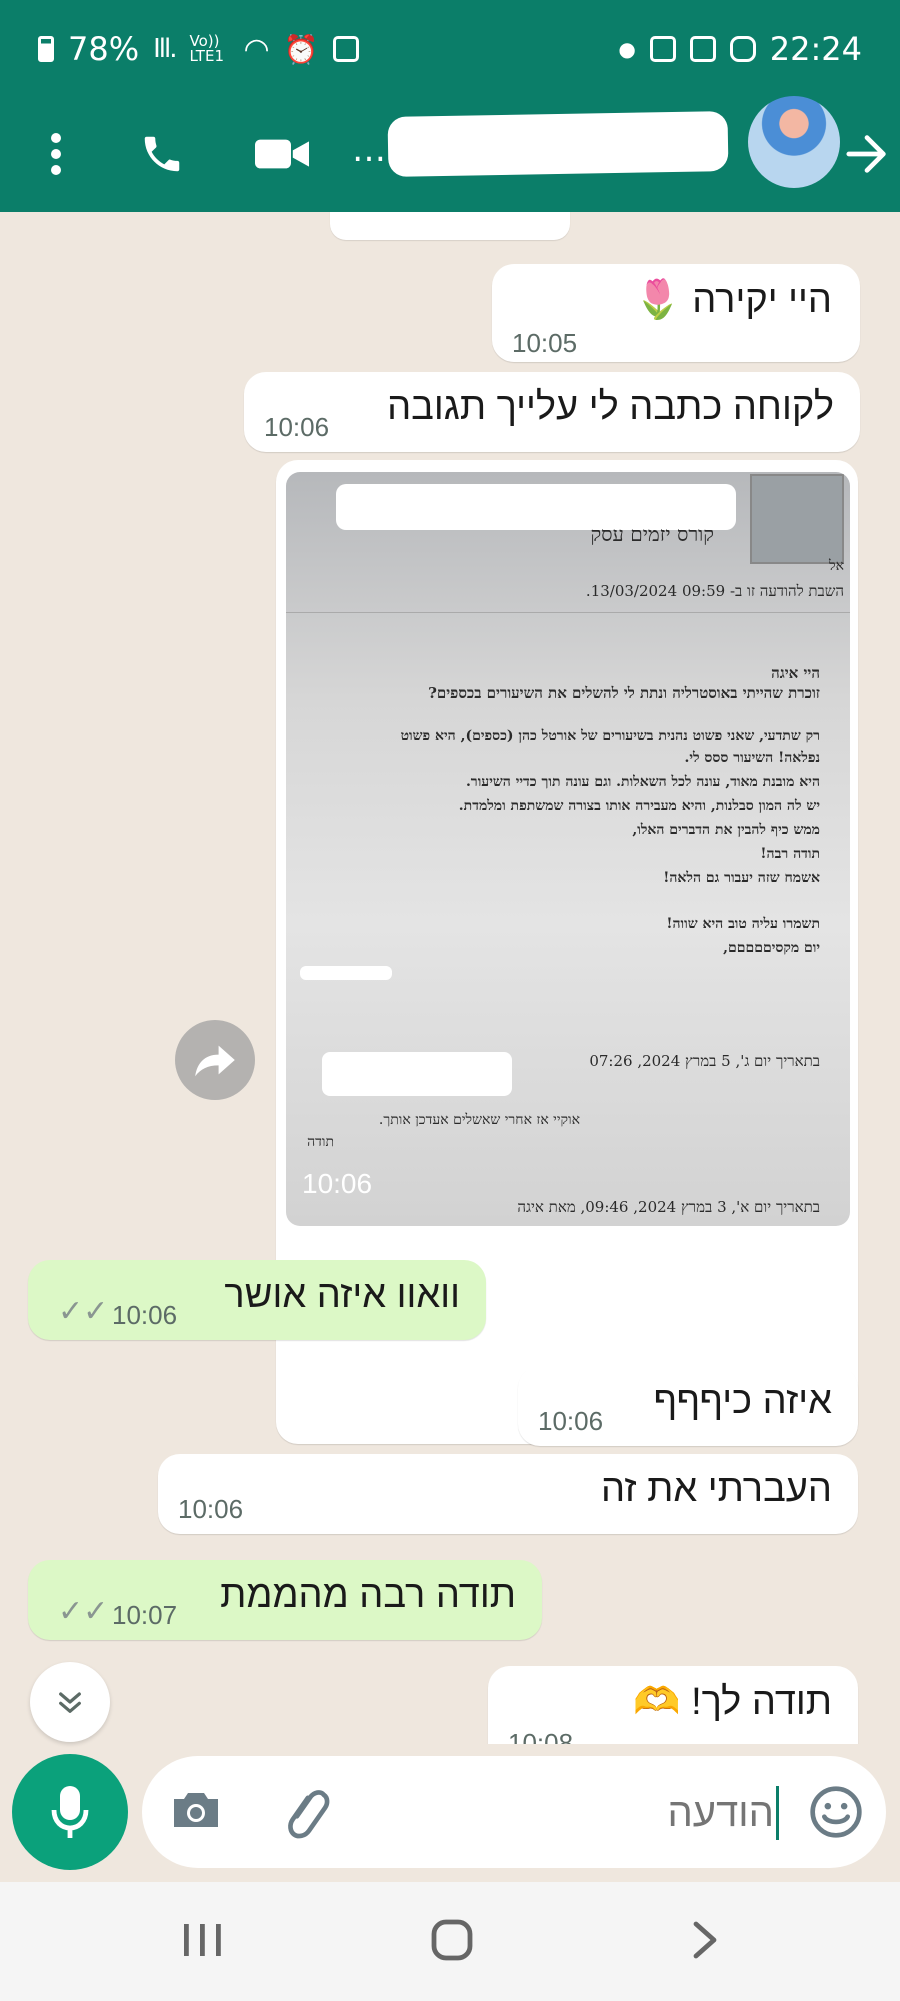  Describe the element at coordinates (417, 1074) in the screenshot. I see `email-redacted` at that location.